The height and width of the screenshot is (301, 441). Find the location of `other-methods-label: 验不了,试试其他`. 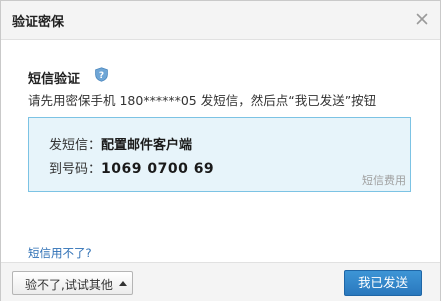

other-methods-label: 验不了,试试其他 is located at coordinates (69, 285).